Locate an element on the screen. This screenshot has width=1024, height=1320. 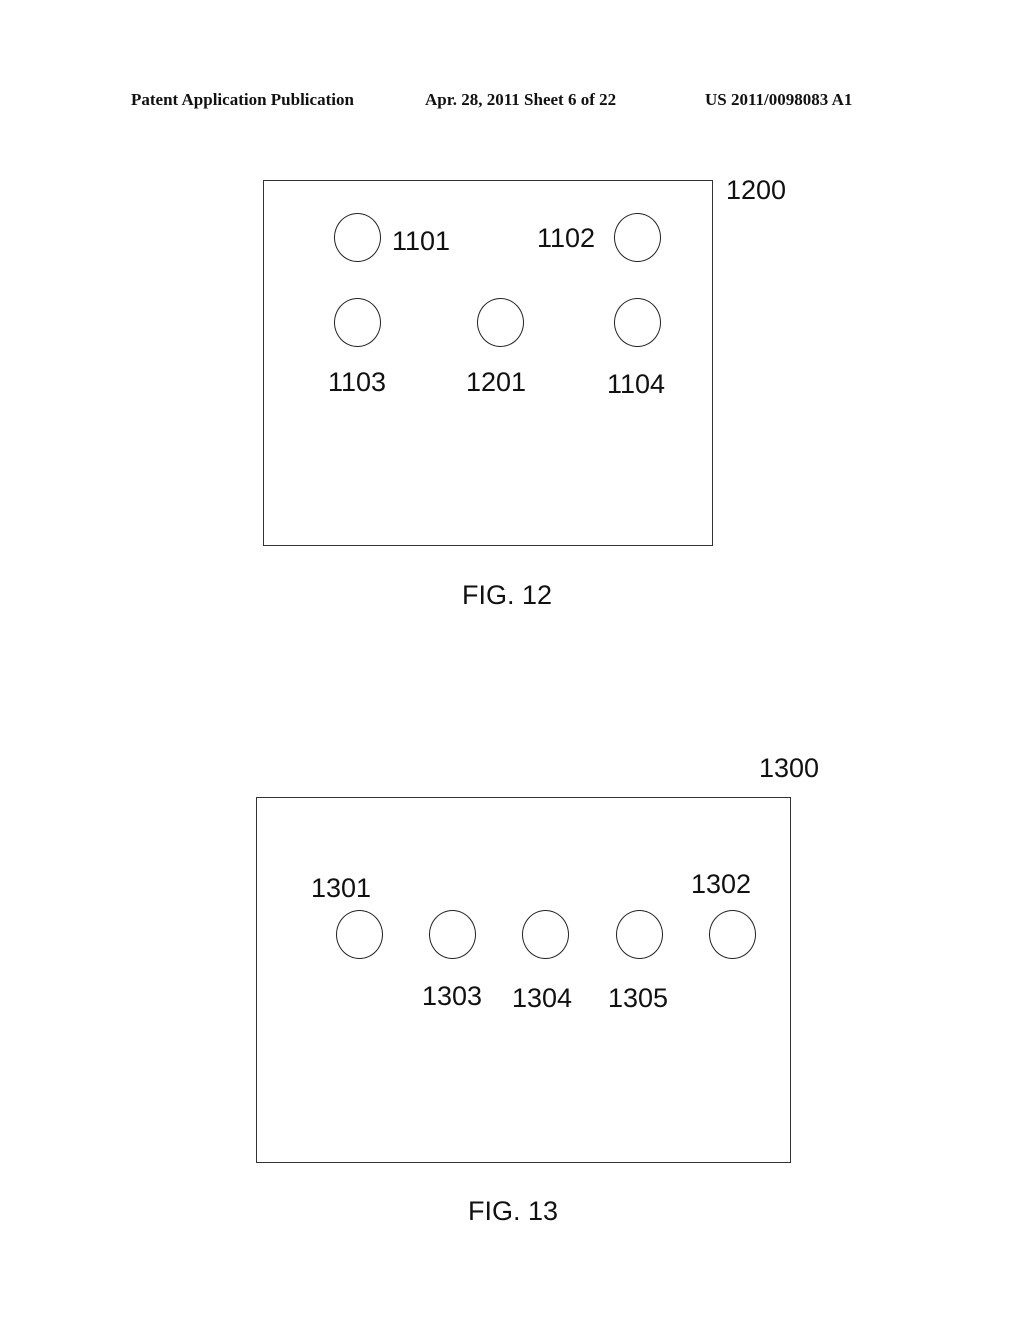
element-1201-label: 1201 is located at coordinates (496, 382).